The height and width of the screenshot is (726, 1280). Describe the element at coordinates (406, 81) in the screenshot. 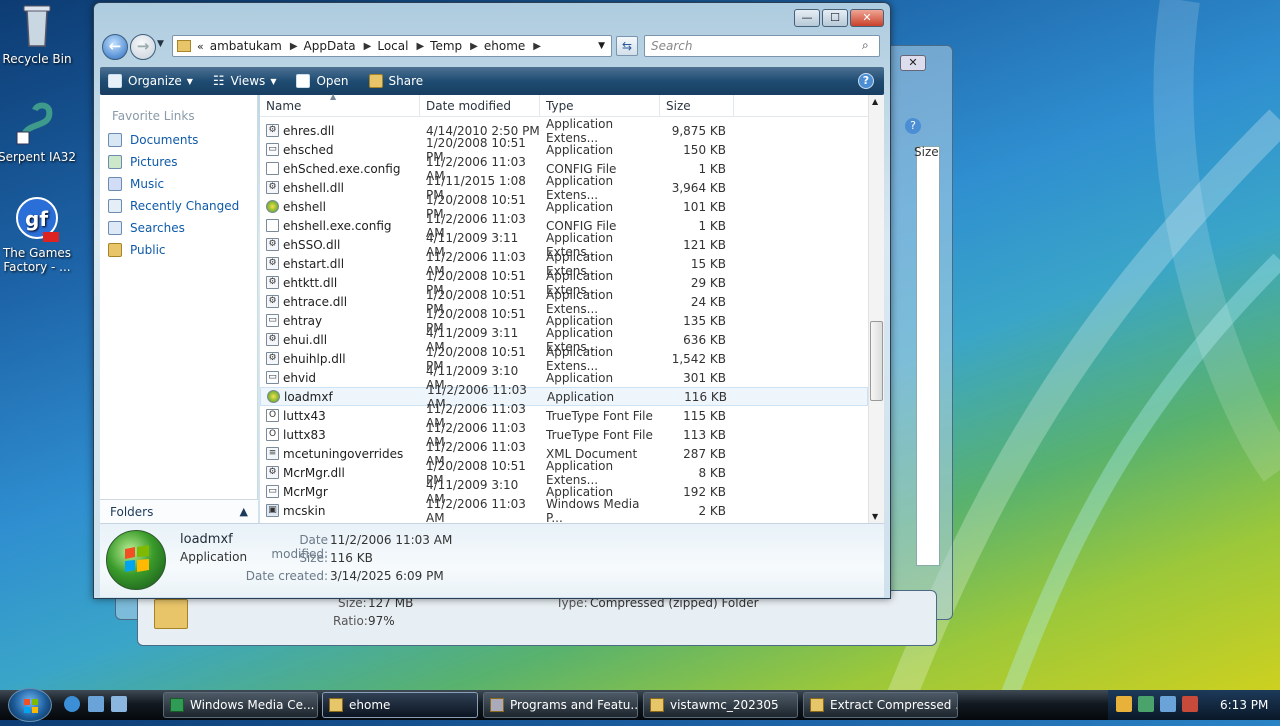

I see `share-label: Share` at that location.